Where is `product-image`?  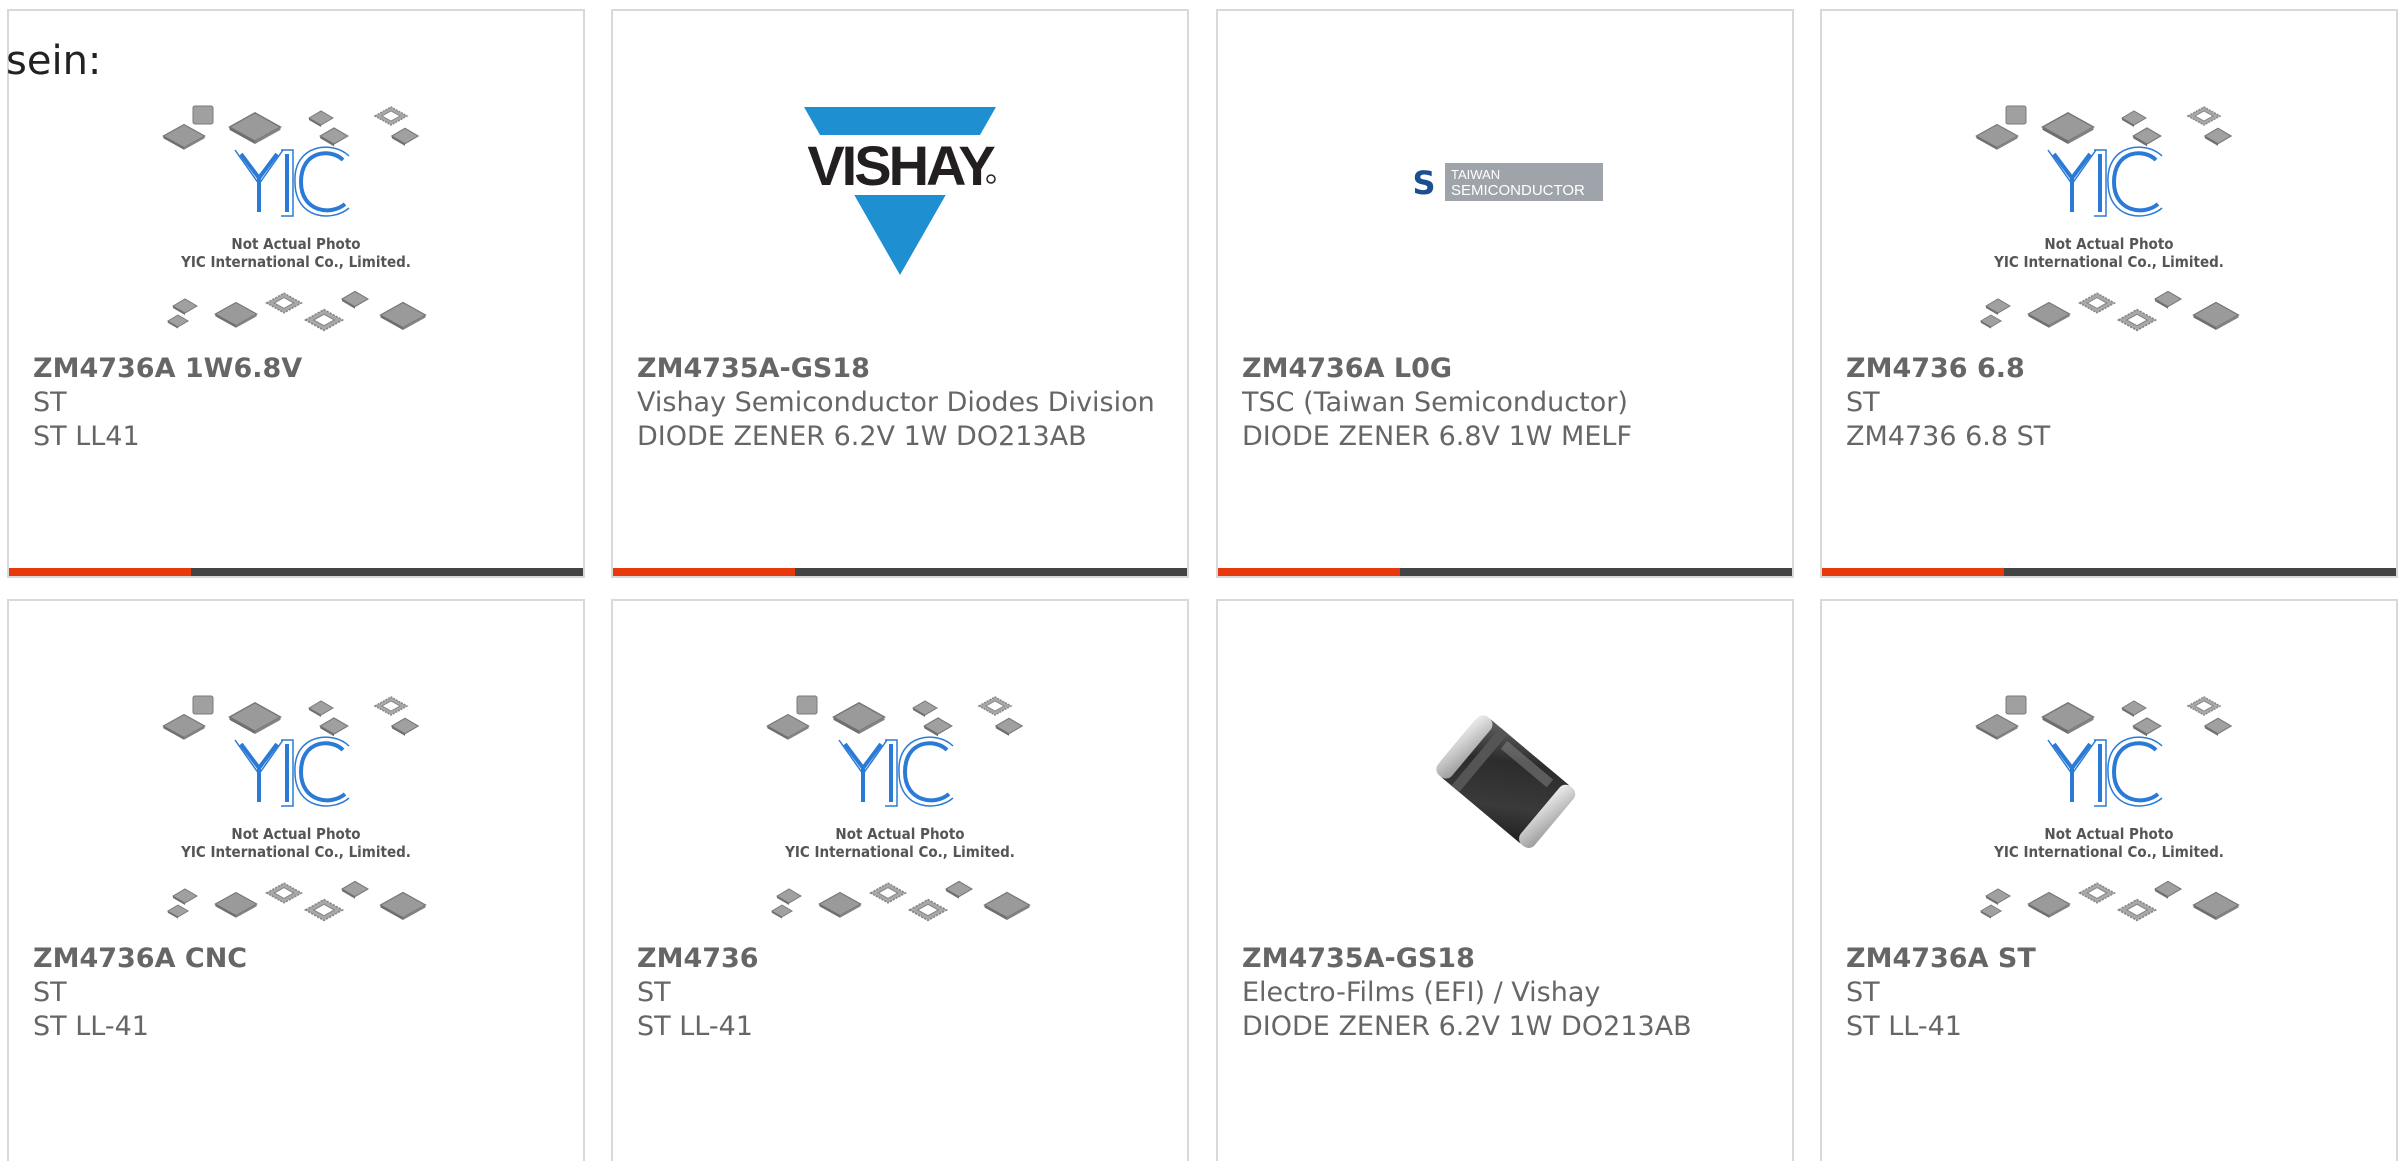 product-image is located at coordinates (1505, 816).